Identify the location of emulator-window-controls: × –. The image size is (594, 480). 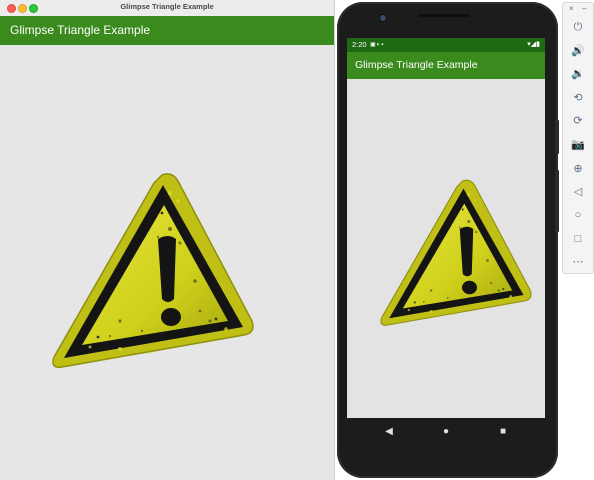
(578, 10).